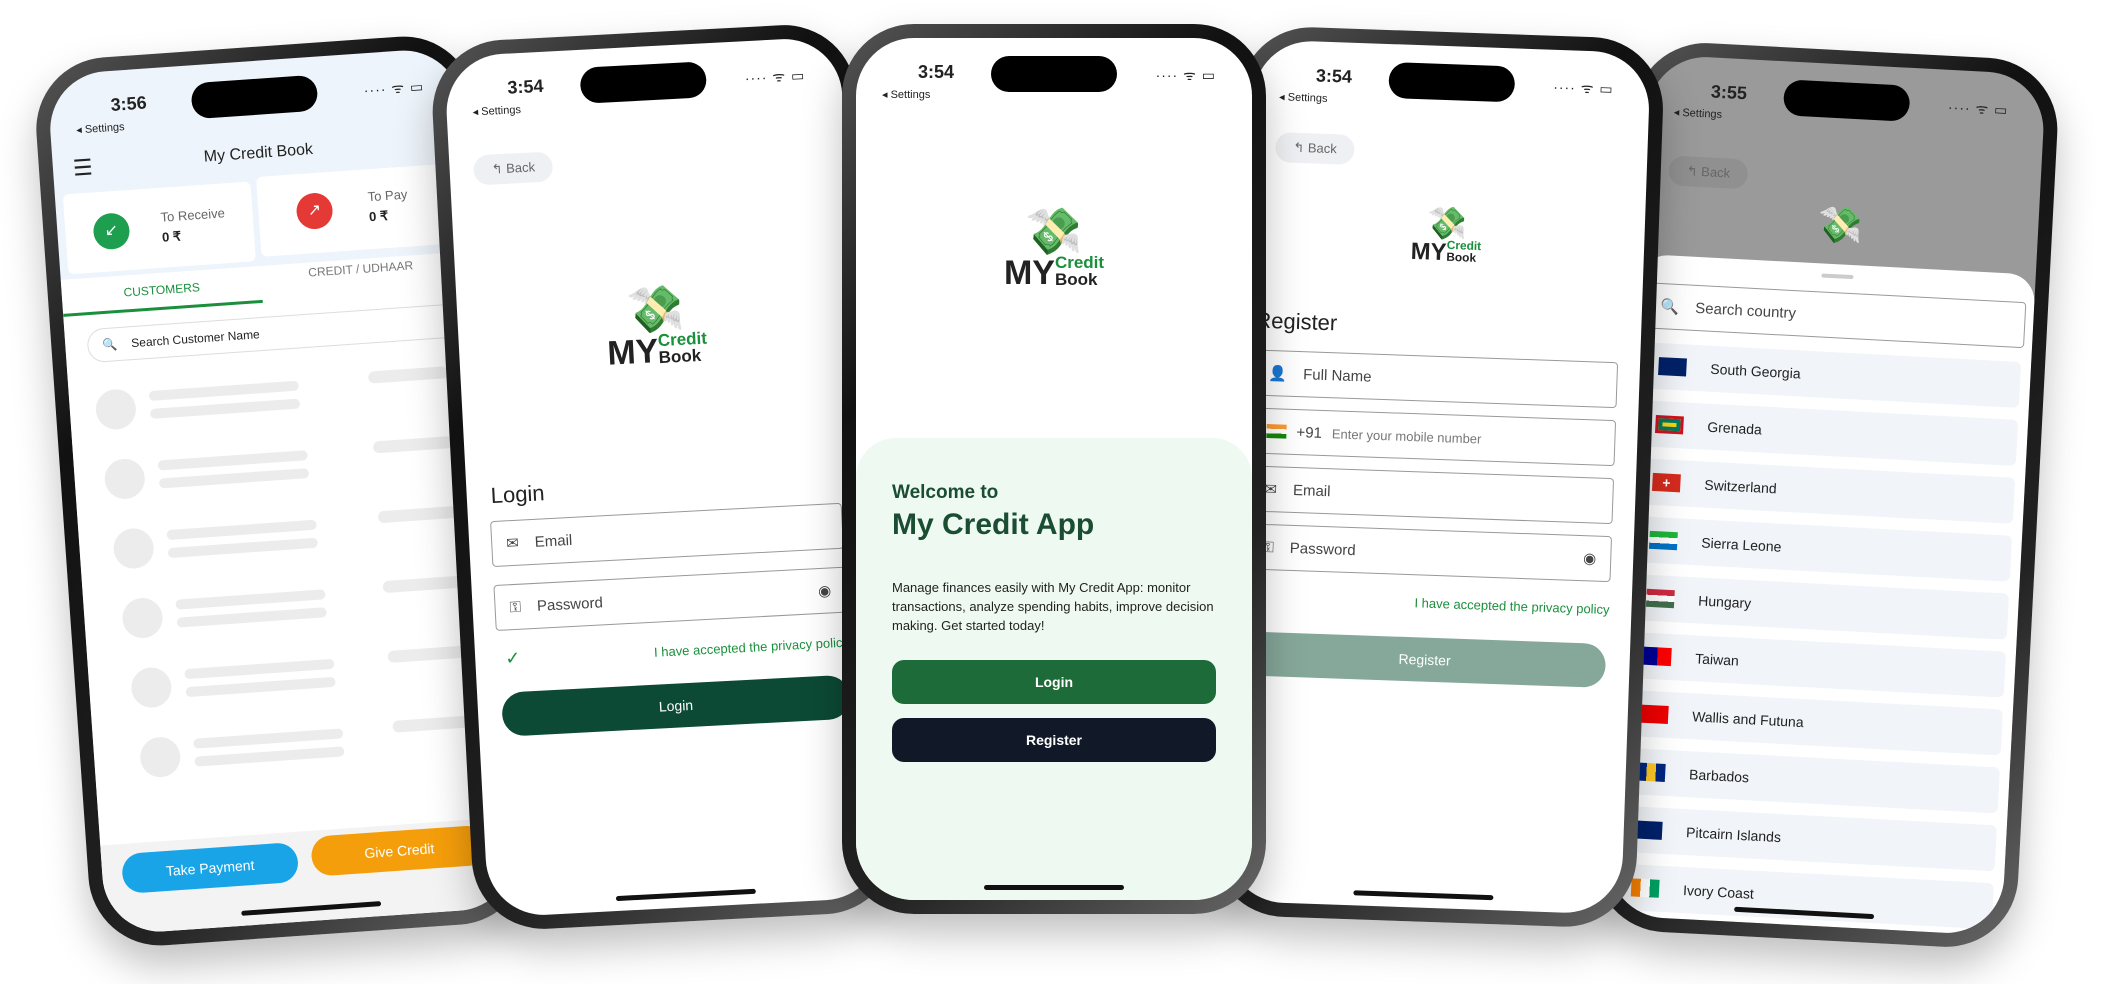 The image size is (2102, 984). What do you see at coordinates (1829, 433) in the screenshot?
I see `country-item: Grenada` at bounding box center [1829, 433].